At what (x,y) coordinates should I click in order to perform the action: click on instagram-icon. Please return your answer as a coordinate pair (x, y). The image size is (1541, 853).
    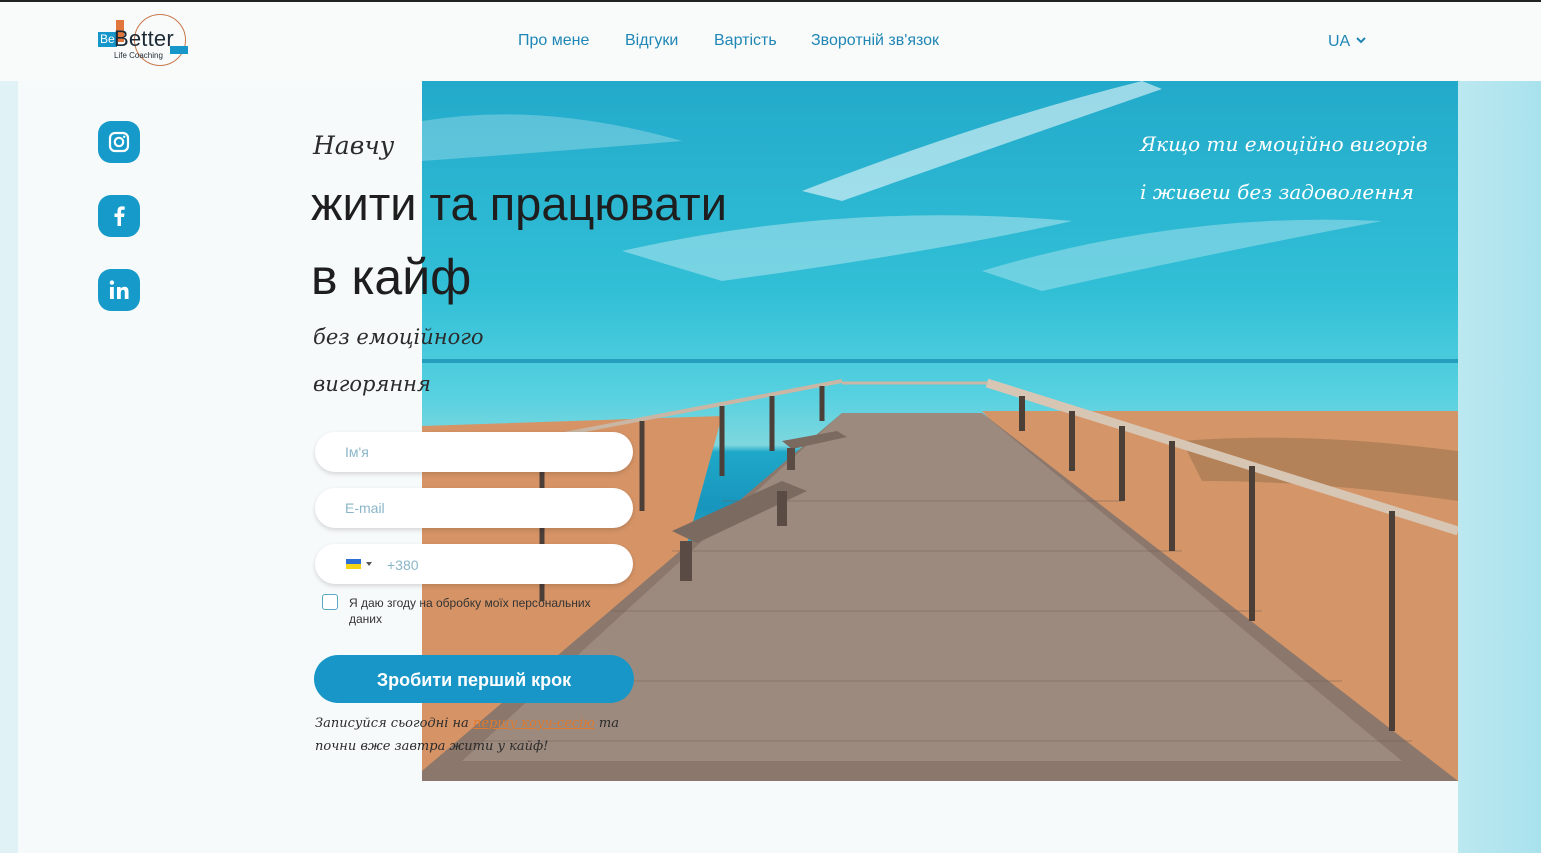
    Looking at the image, I should click on (119, 142).